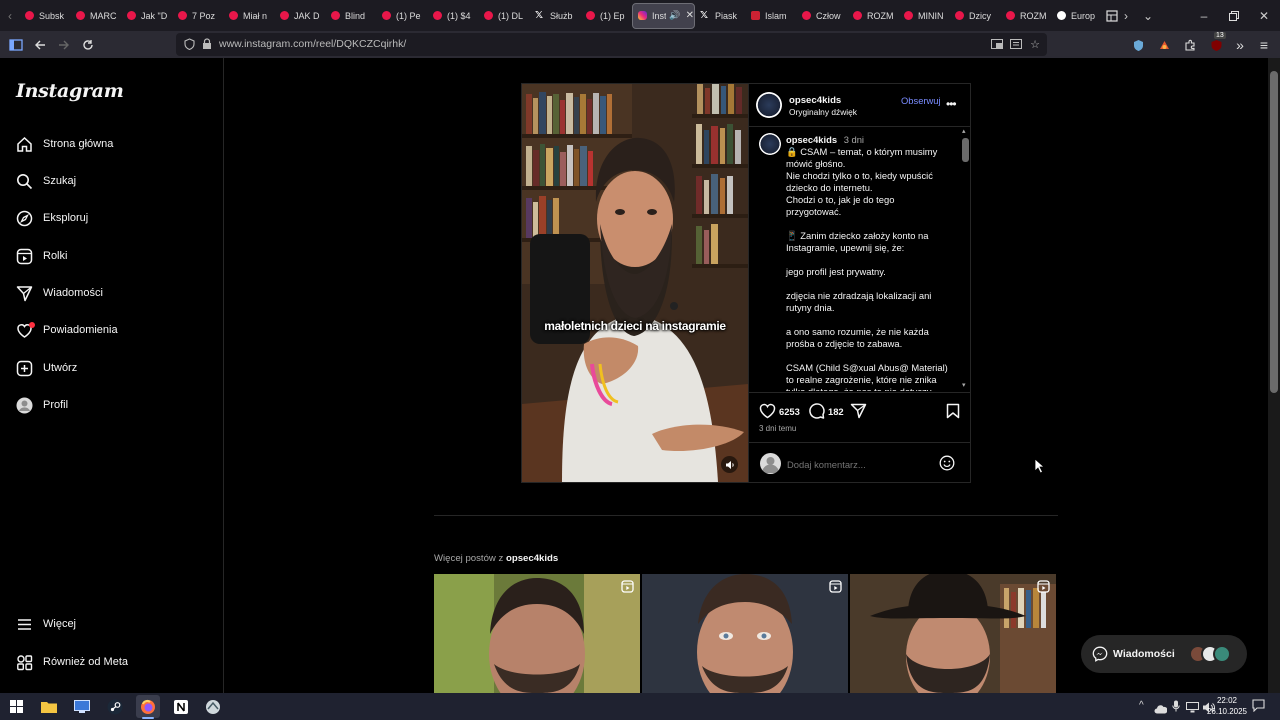 This screenshot has height=720, width=1280. Describe the element at coordinates (10, 15) in the screenshot. I see `tab-scroll-left-icon: ‹` at that location.